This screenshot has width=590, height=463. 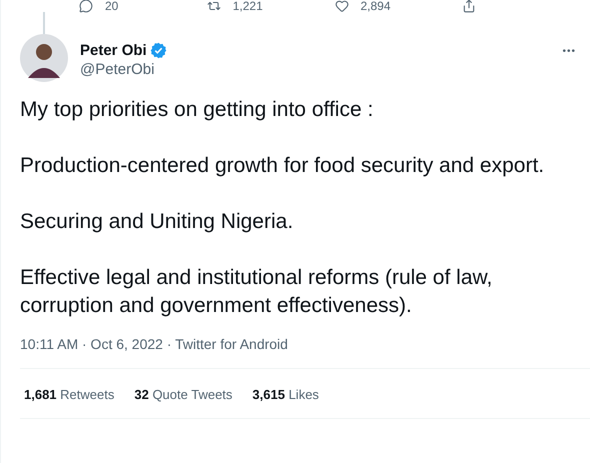 I want to click on author-name: Peter Obi, so click(x=113, y=50).